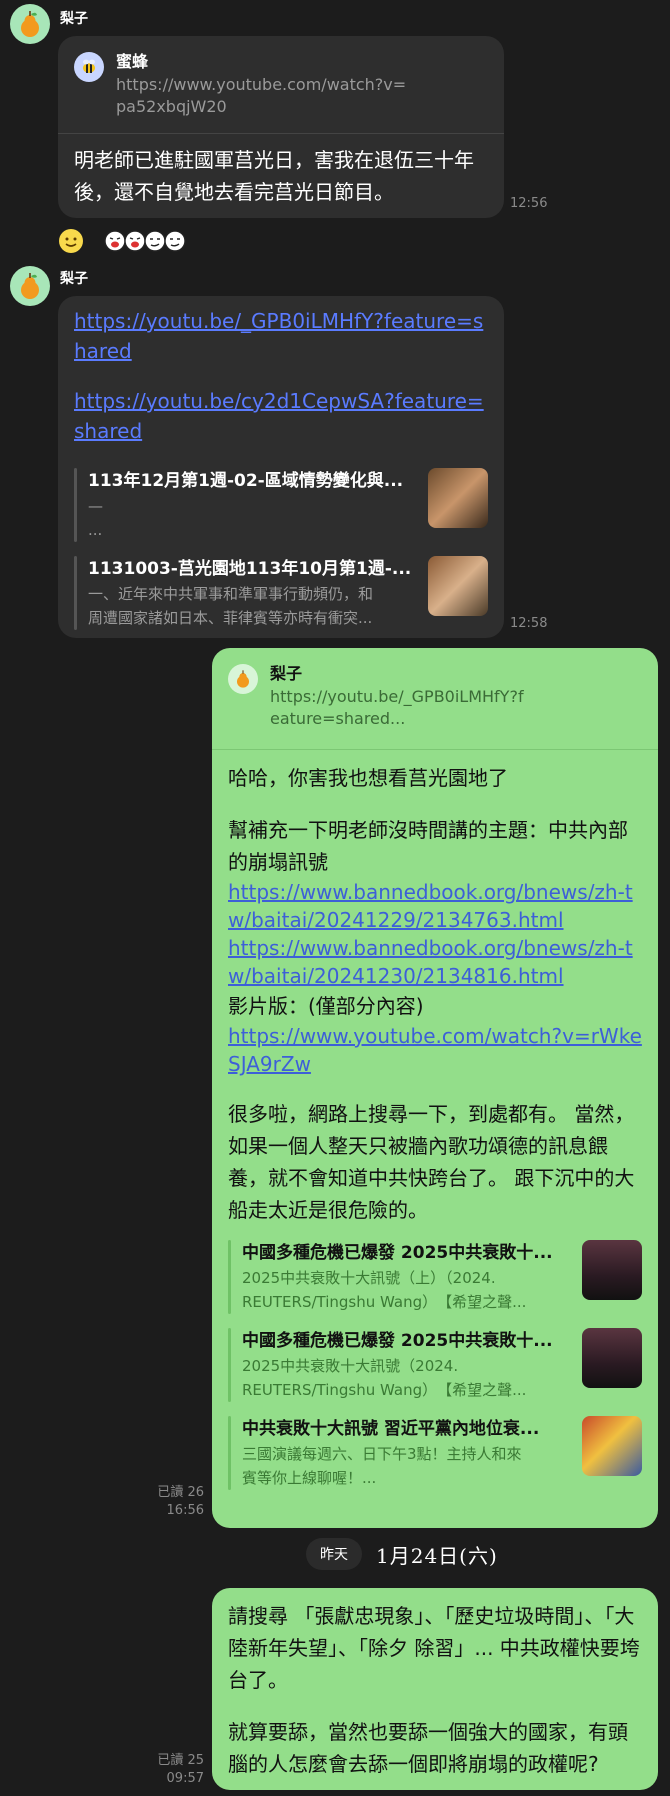  I want to click on bee-avatar, so click(89, 67).